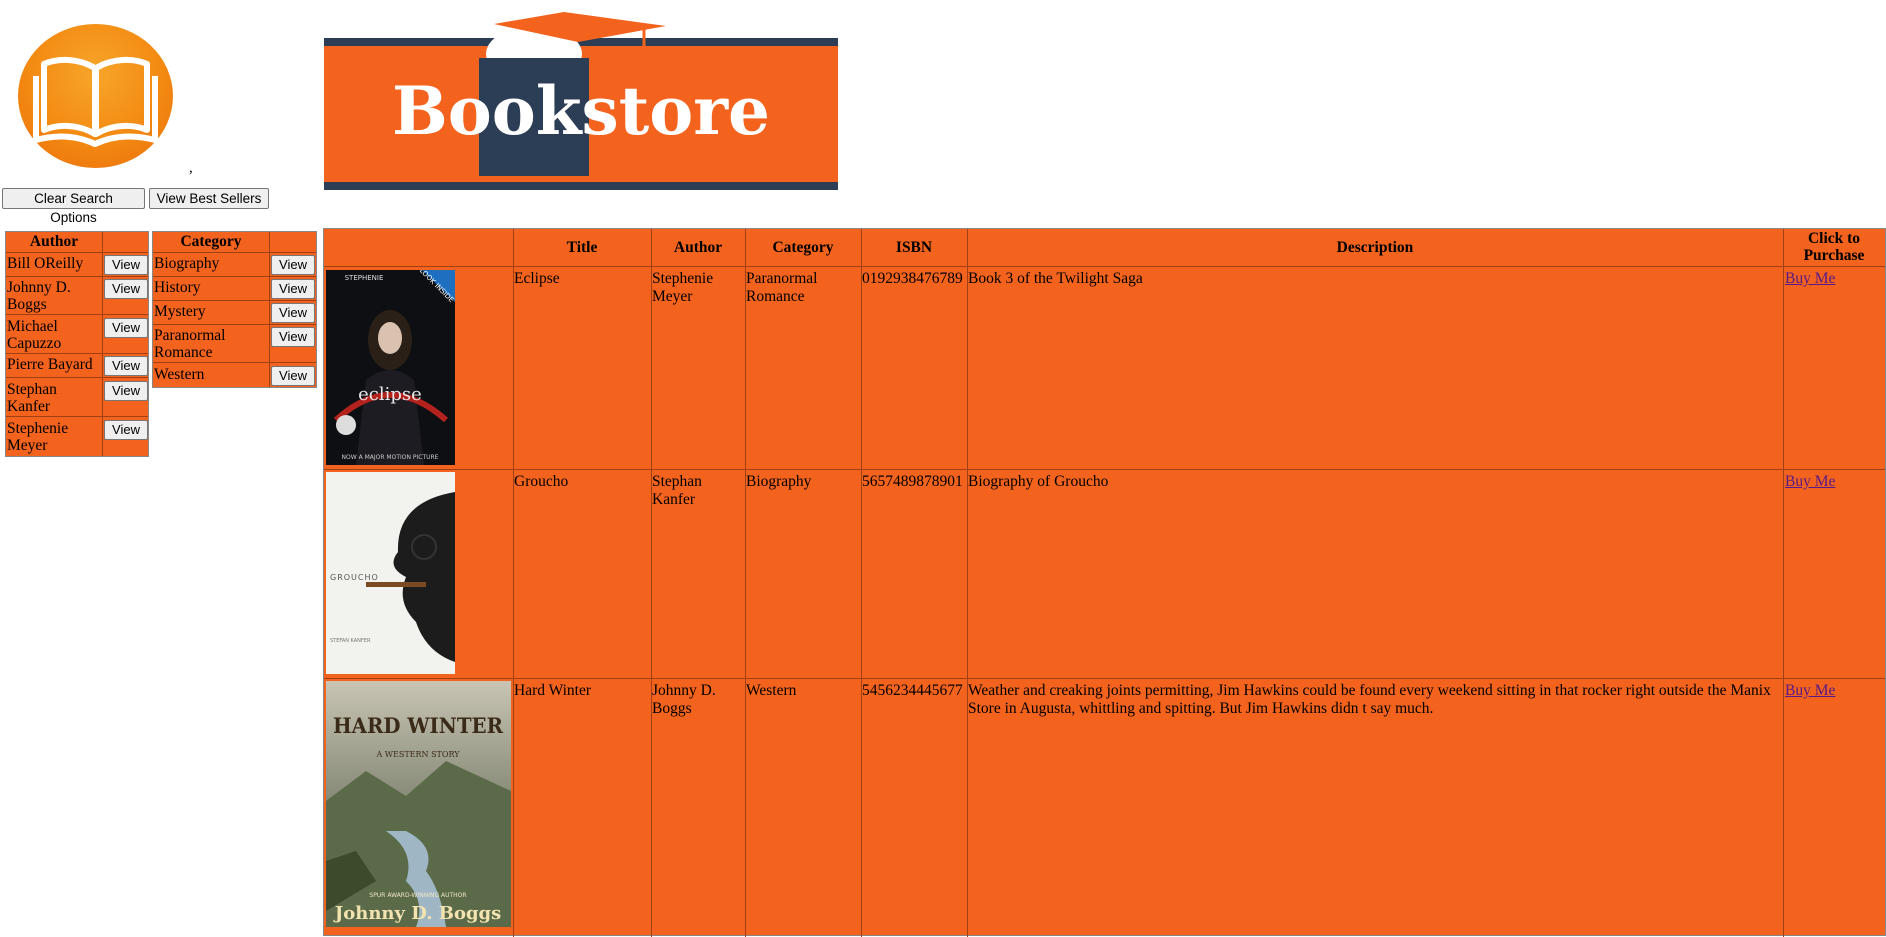 The height and width of the screenshot is (937, 1886). I want to click on book-isbn: 5456234445677, so click(912, 690).